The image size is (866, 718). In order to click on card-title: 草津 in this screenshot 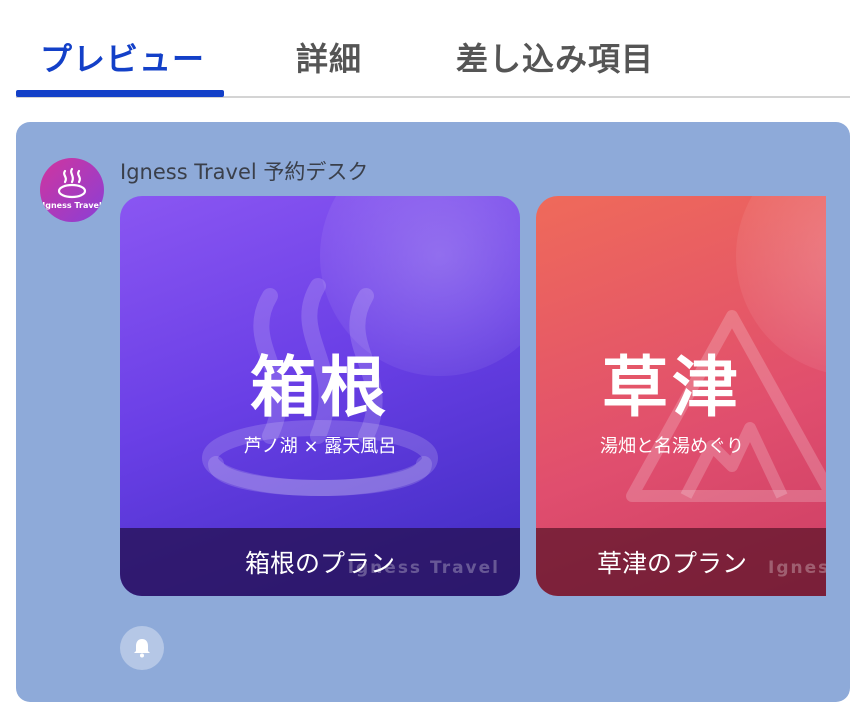, I will do `click(672, 387)`.